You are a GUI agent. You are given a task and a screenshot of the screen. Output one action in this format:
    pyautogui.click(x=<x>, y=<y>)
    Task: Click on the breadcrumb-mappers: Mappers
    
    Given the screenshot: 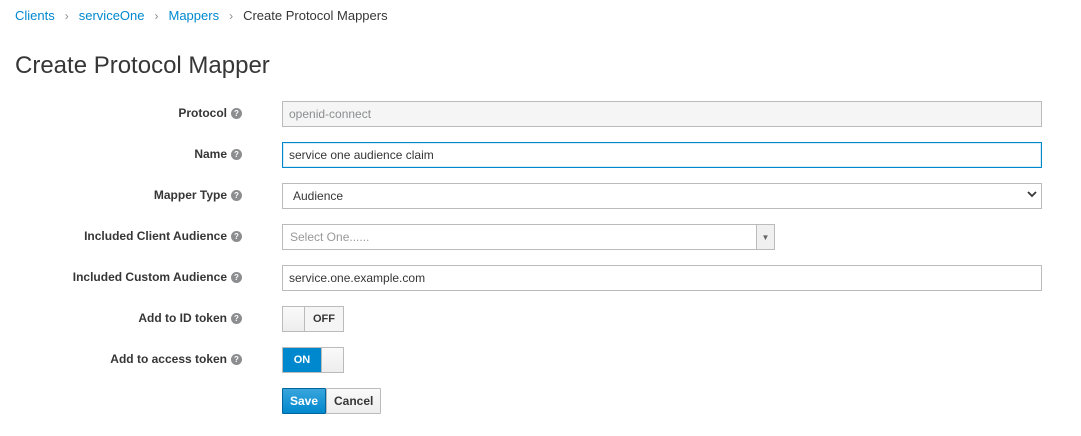 What is the action you would take?
    pyautogui.click(x=194, y=15)
    